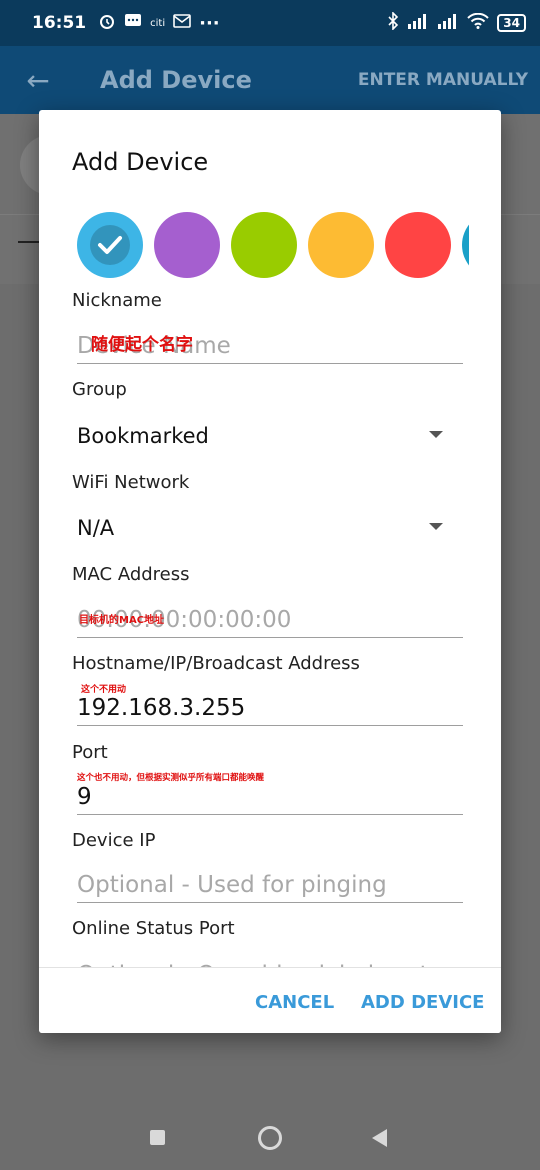  Describe the element at coordinates (270, 795) in the screenshot. I see `port-field: 9` at that location.